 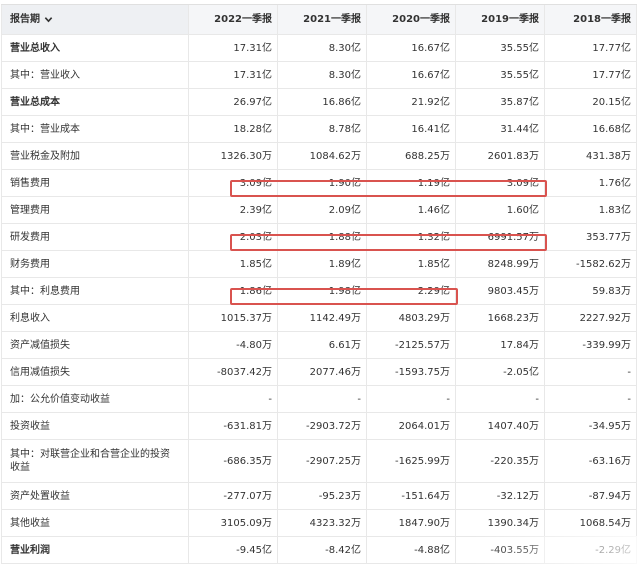 I want to click on table-row: 资产减值损失 -4.80万 6.61万 -2125.57万 17.84万 -339.99万, so click(x=319, y=345).